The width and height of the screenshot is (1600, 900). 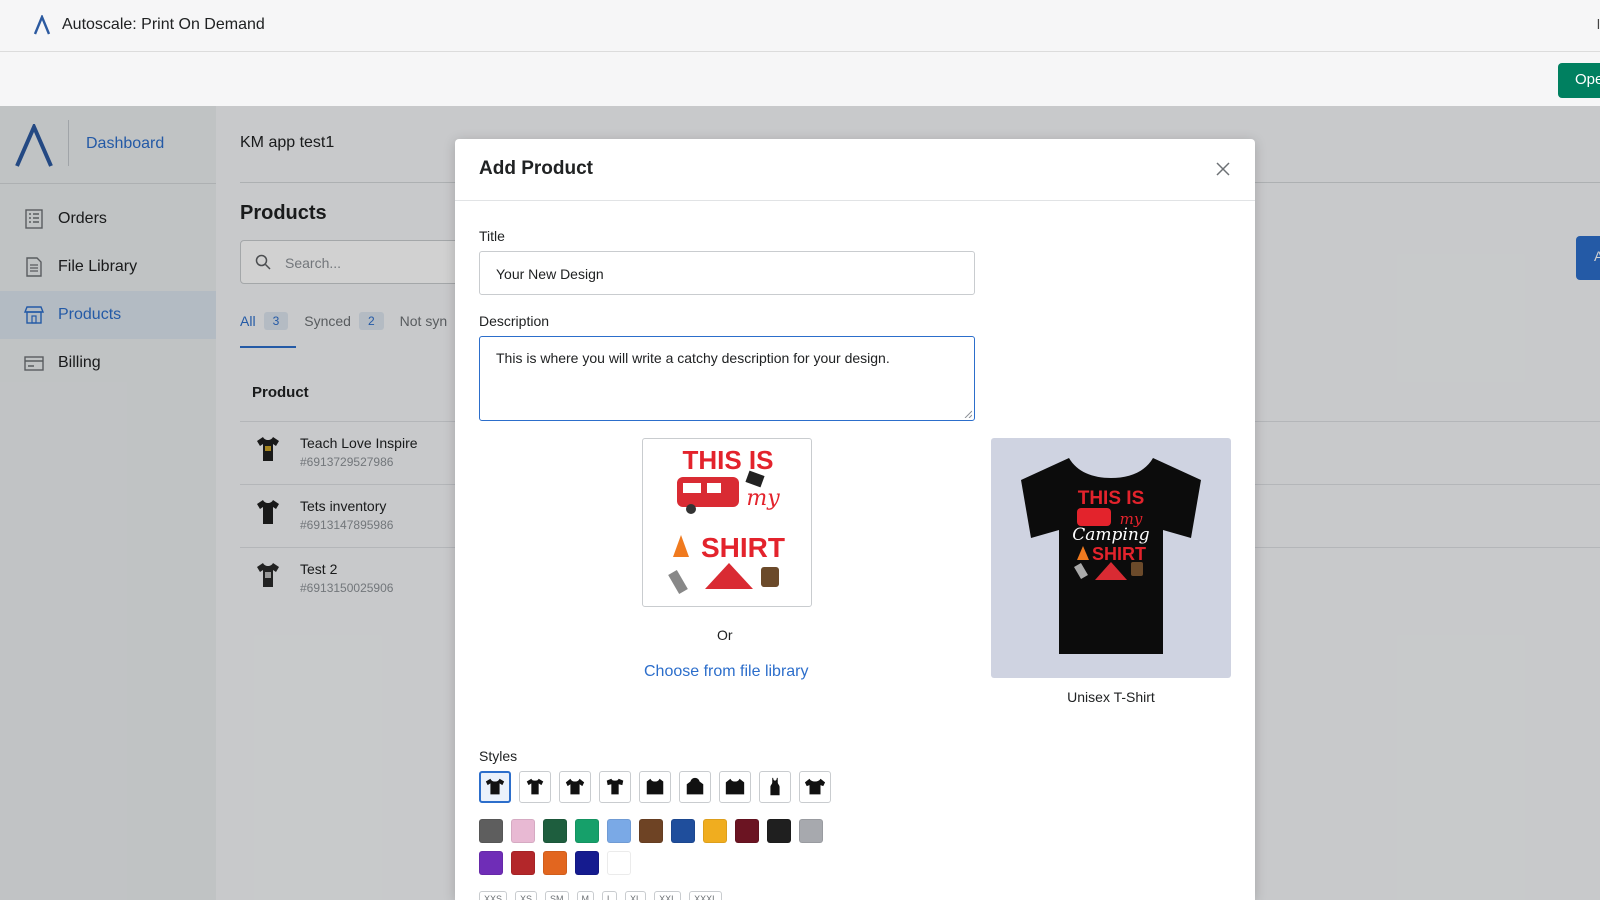 What do you see at coordinates (763, 498) in the screenshot?
I see `design-line-2: my` at bounding box center [763, 498].